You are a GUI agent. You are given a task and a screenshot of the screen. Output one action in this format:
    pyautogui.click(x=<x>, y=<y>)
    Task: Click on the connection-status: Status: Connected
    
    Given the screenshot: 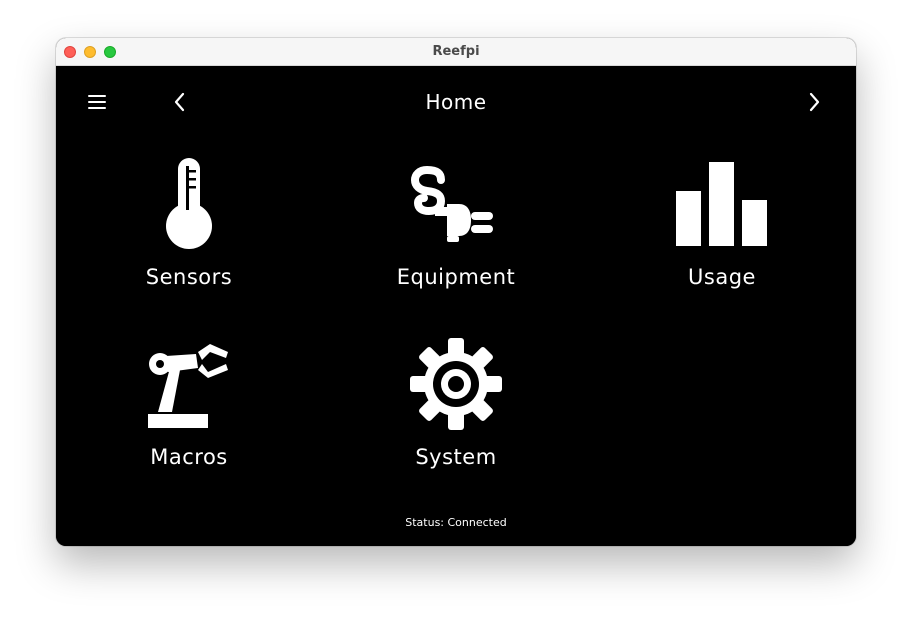 What is the action you would take?
    pyautogui.click(x=456, y=522)
    